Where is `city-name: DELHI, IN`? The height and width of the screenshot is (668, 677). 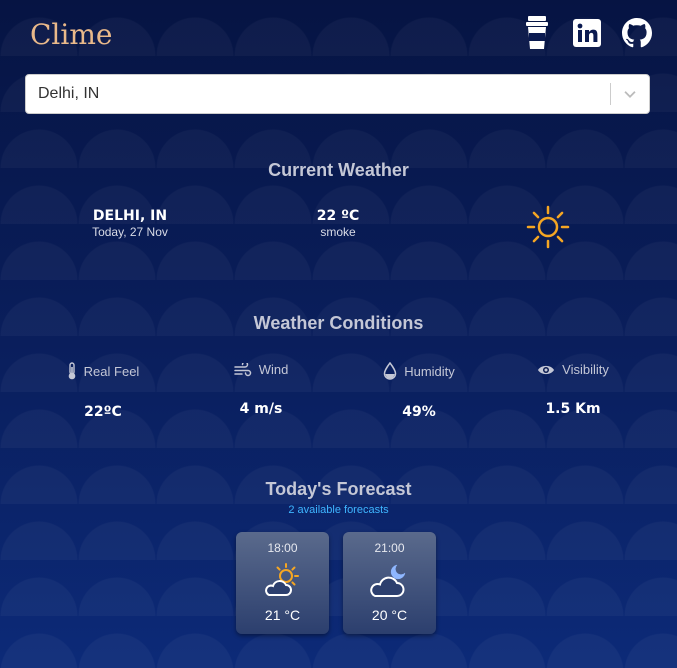
city-name: DELHI, IN is located at coordinates (130, 216).